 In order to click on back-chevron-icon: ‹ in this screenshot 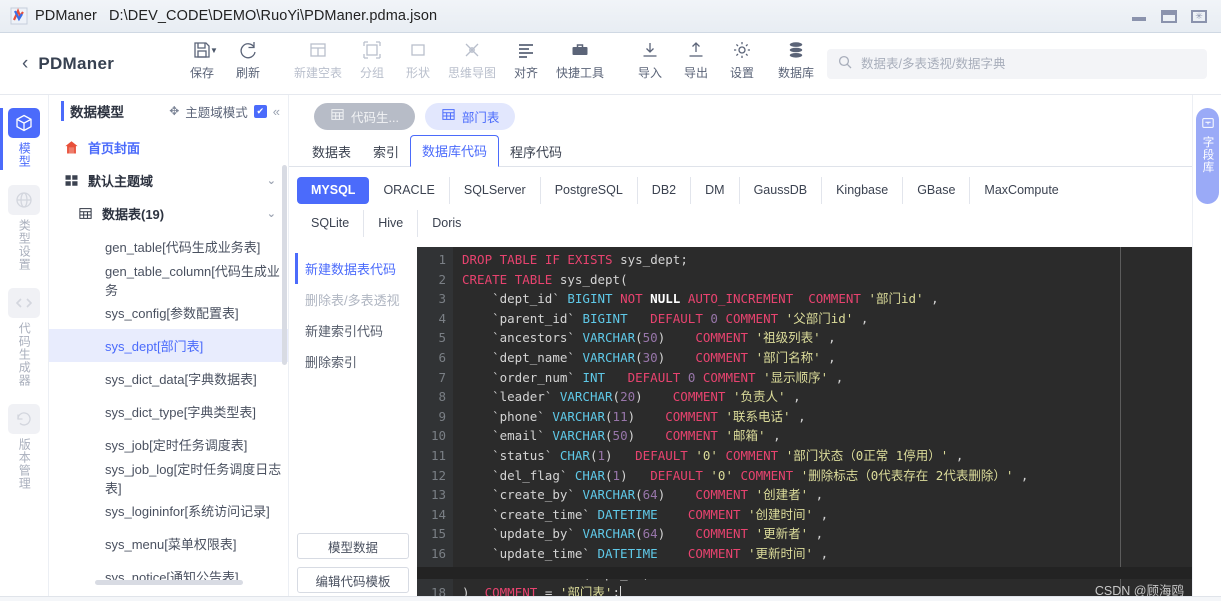, I will do `click(25, 63)`.